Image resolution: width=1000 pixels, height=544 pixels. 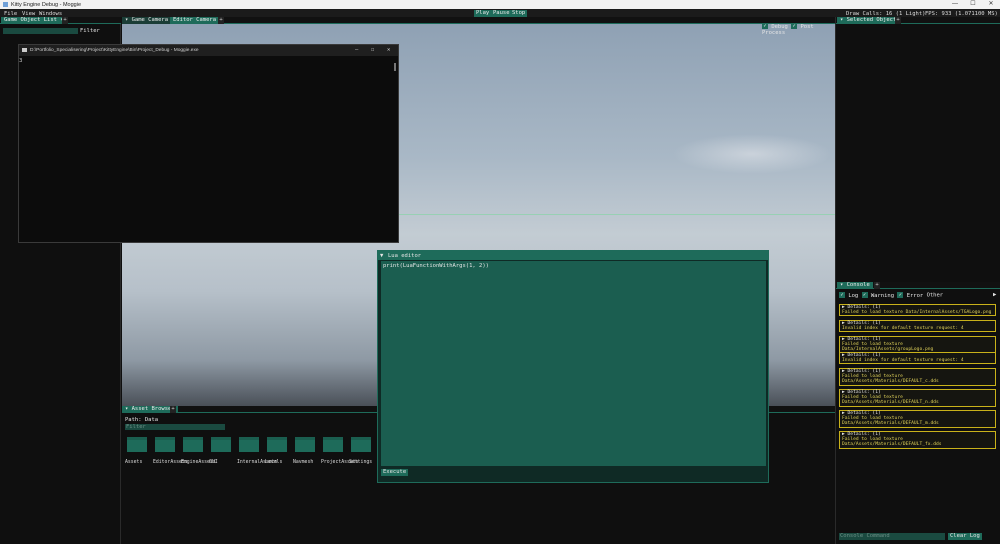 I want to click on folder-label: EngineAssets, so click(x=198, y=462).